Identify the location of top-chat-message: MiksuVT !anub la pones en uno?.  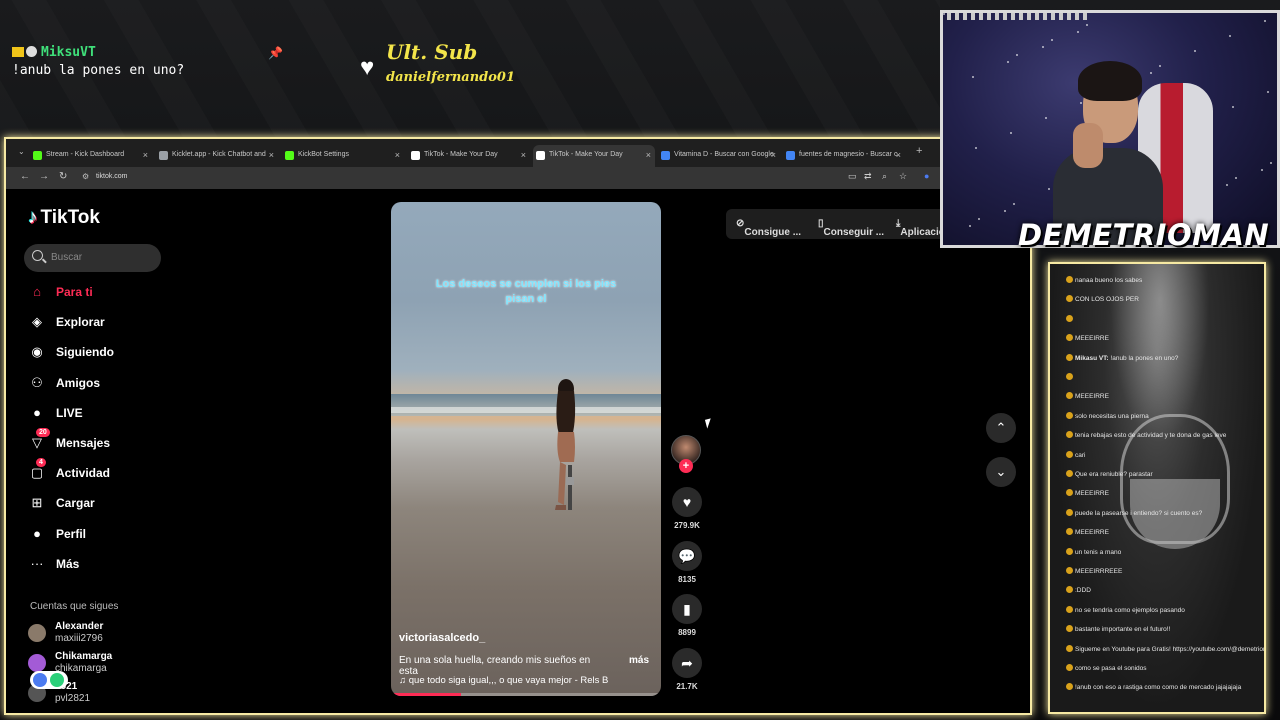
(98, 62).